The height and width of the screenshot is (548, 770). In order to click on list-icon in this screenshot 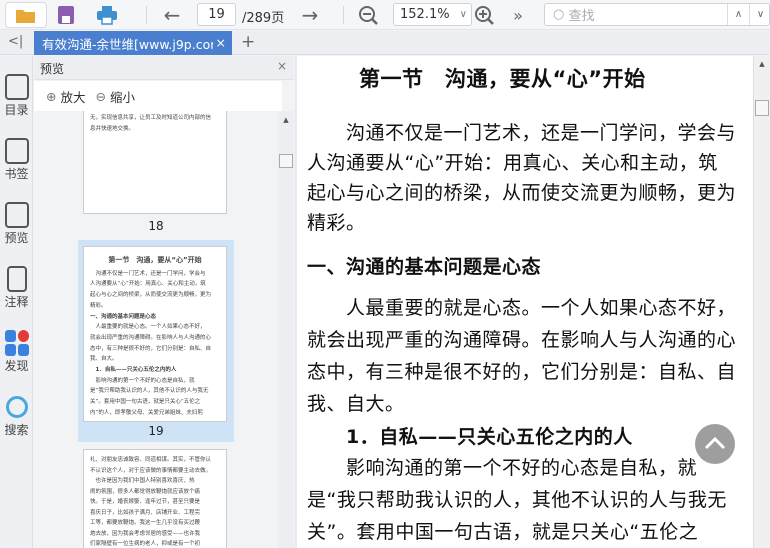, I will do `click(16, 87)`.